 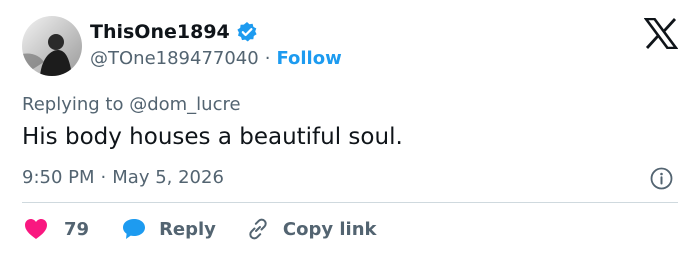 I want to click on tweet-date: May 5, 2026, so click(x=168, y=177).